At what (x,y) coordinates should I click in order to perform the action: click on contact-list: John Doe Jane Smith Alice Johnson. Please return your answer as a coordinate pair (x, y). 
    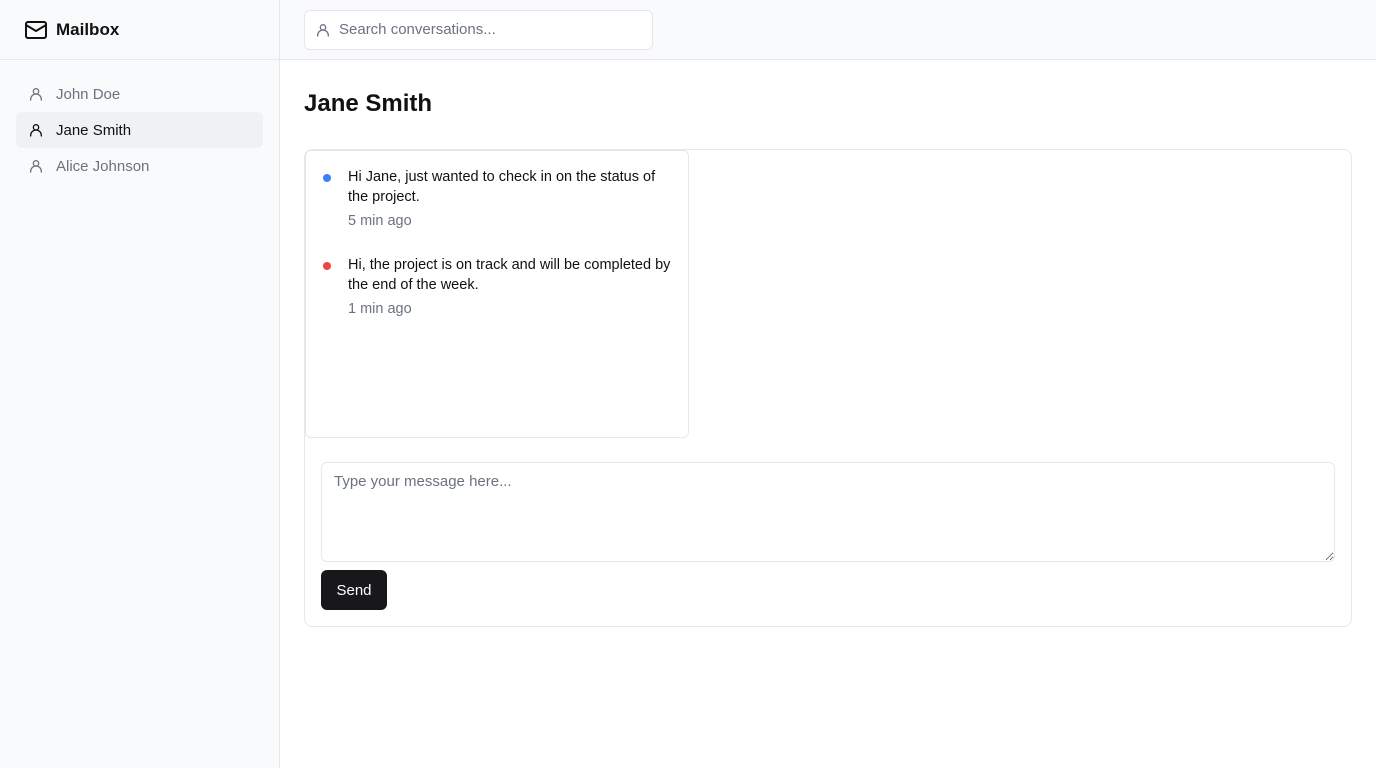
    Looking at the image, I should click on (139, 130).